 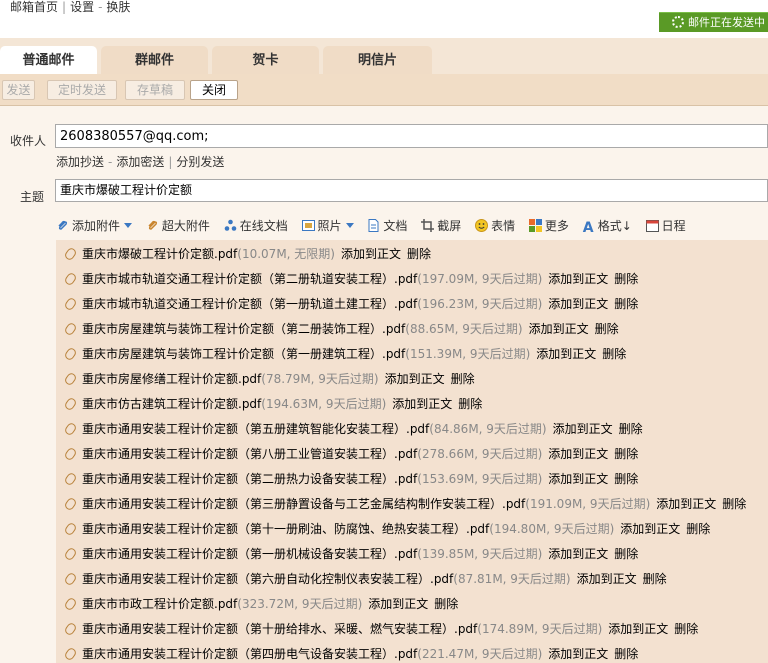 What do you see at coordinates (488, 429) in the screenshot?
I see `attachment-info: (84.86M, 9天后过期)` at bounding box center [488, 429].